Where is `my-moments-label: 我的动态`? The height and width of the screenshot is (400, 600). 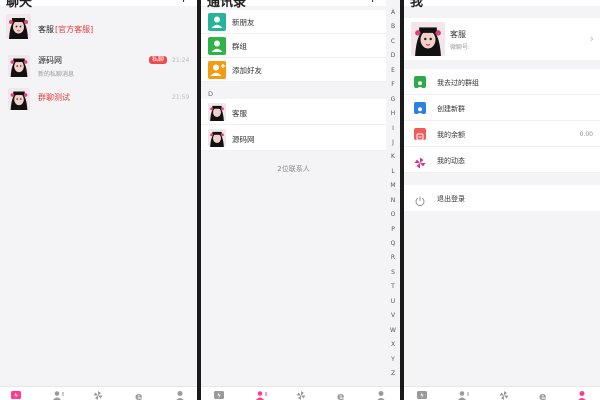 my-moments-label: 我的动态 is located at coordinates (451, 161).